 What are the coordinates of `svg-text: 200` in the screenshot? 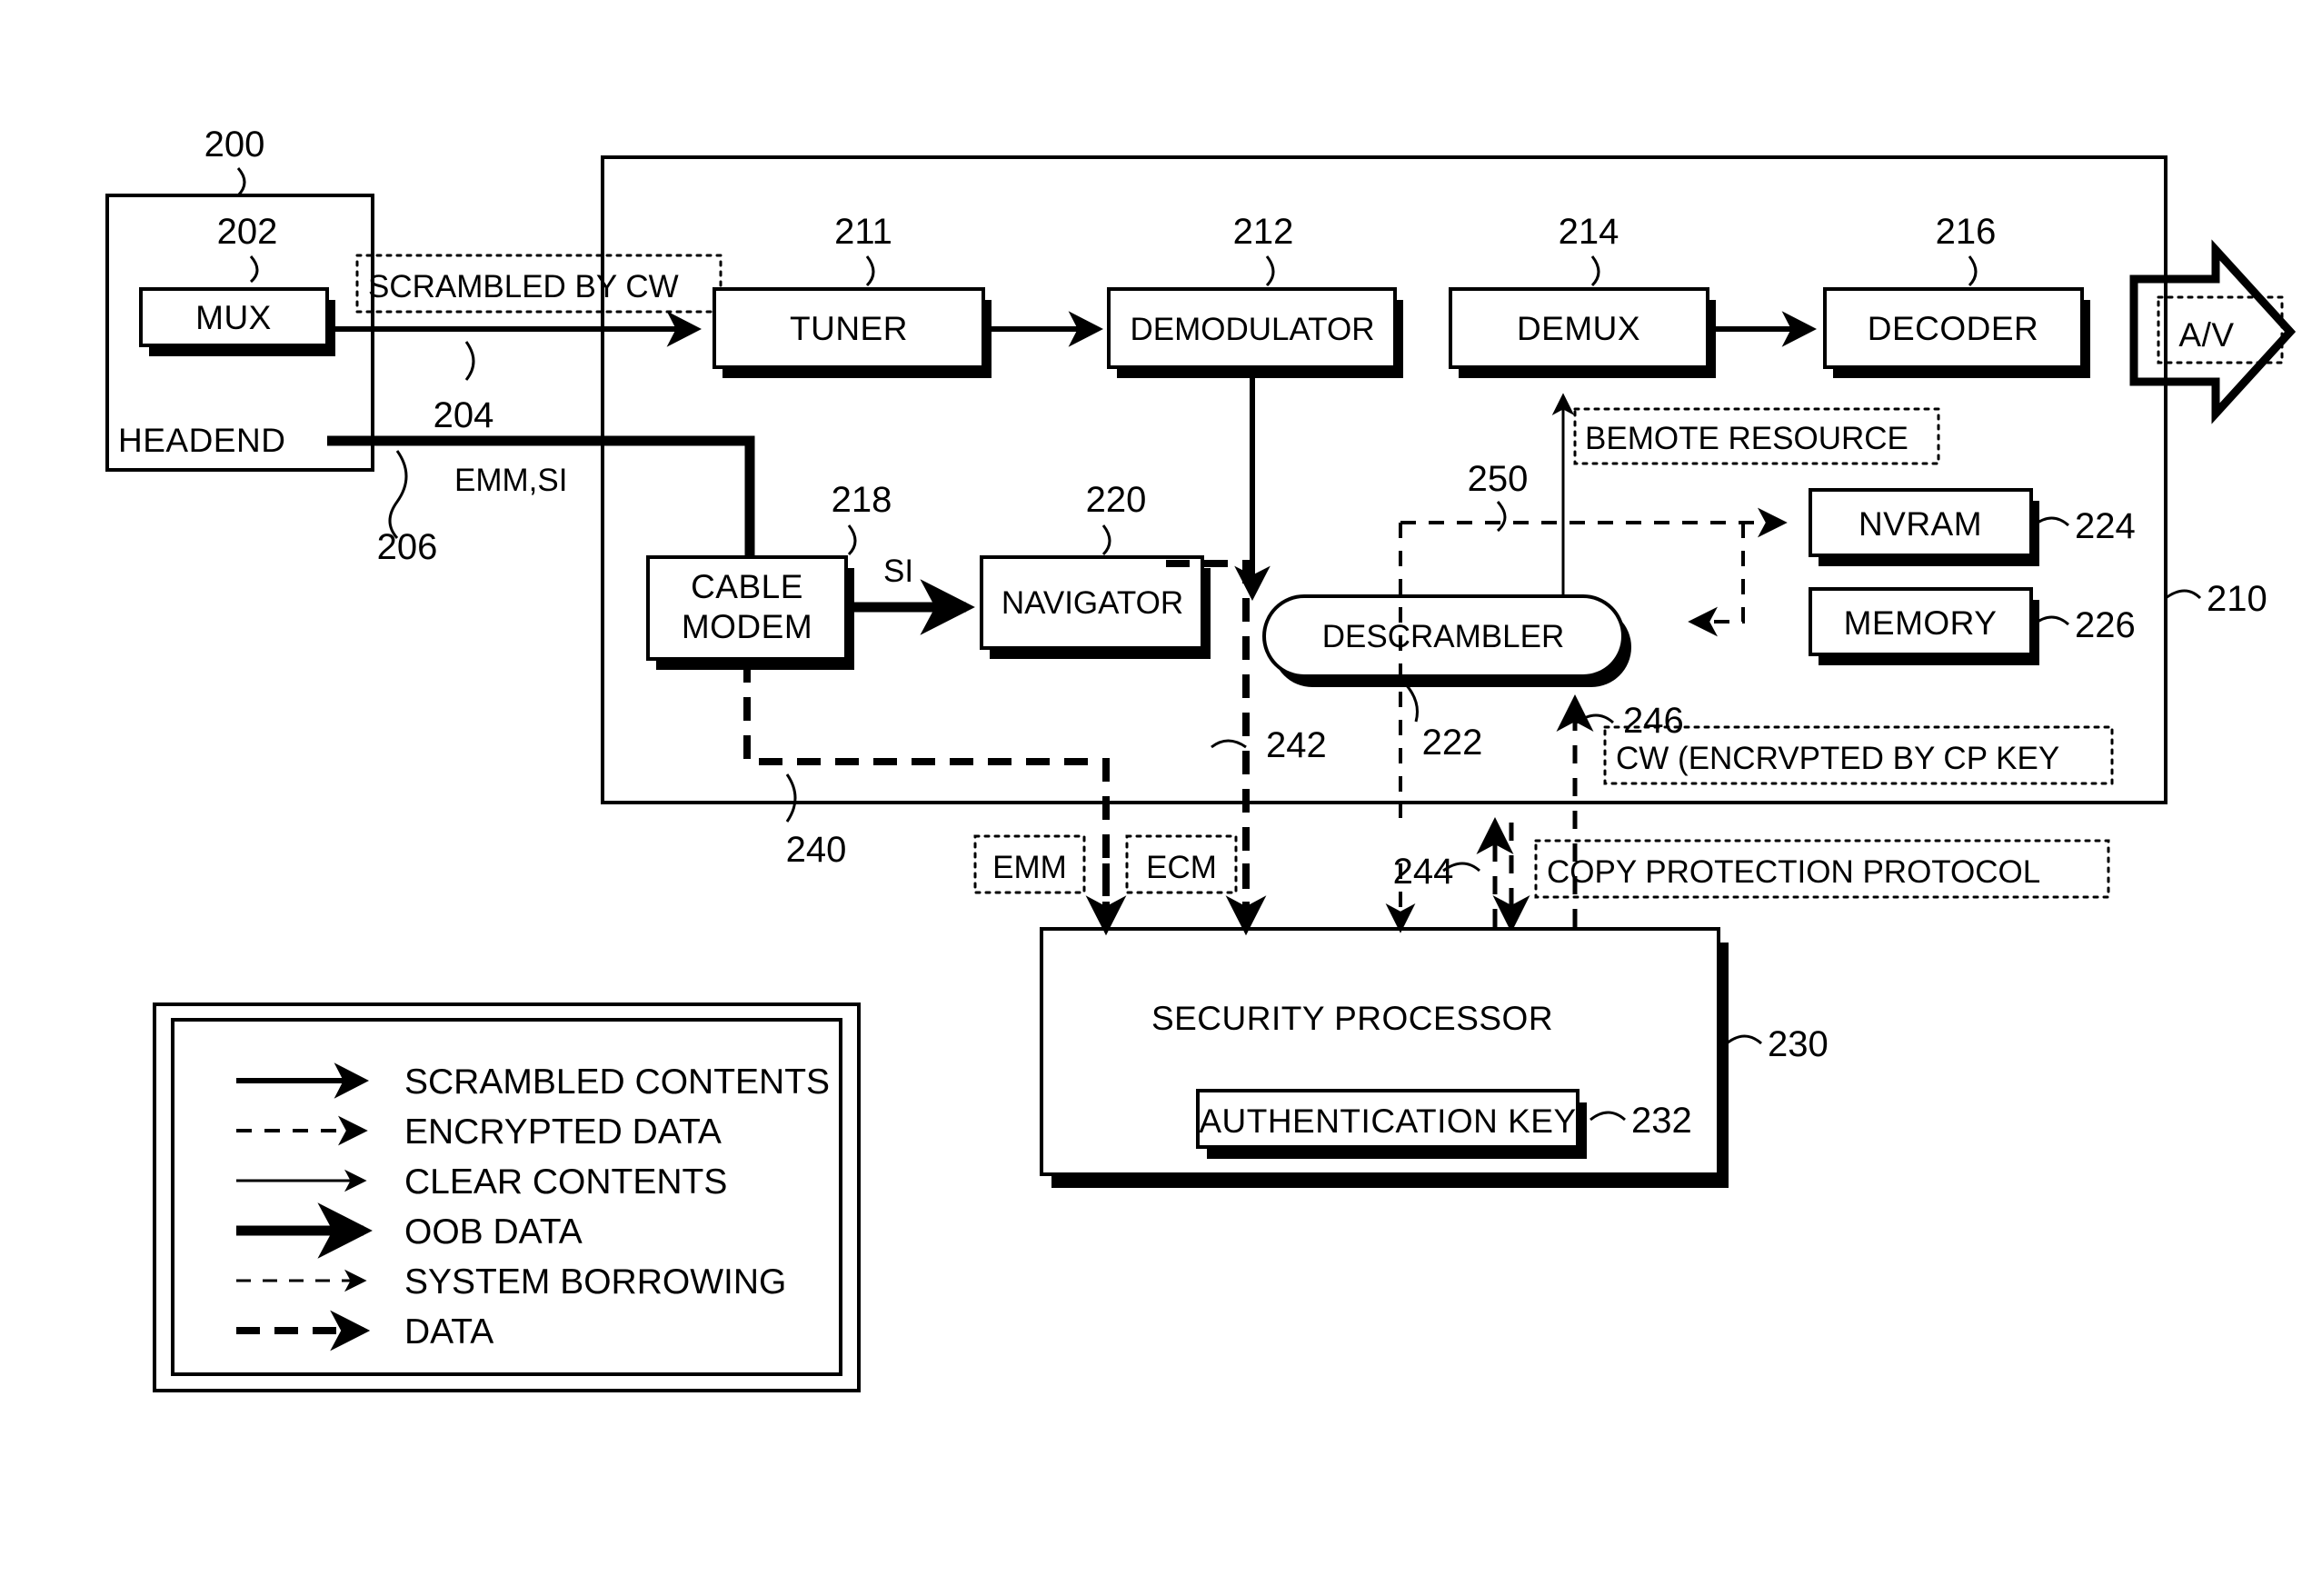 It's located at (235, 145).